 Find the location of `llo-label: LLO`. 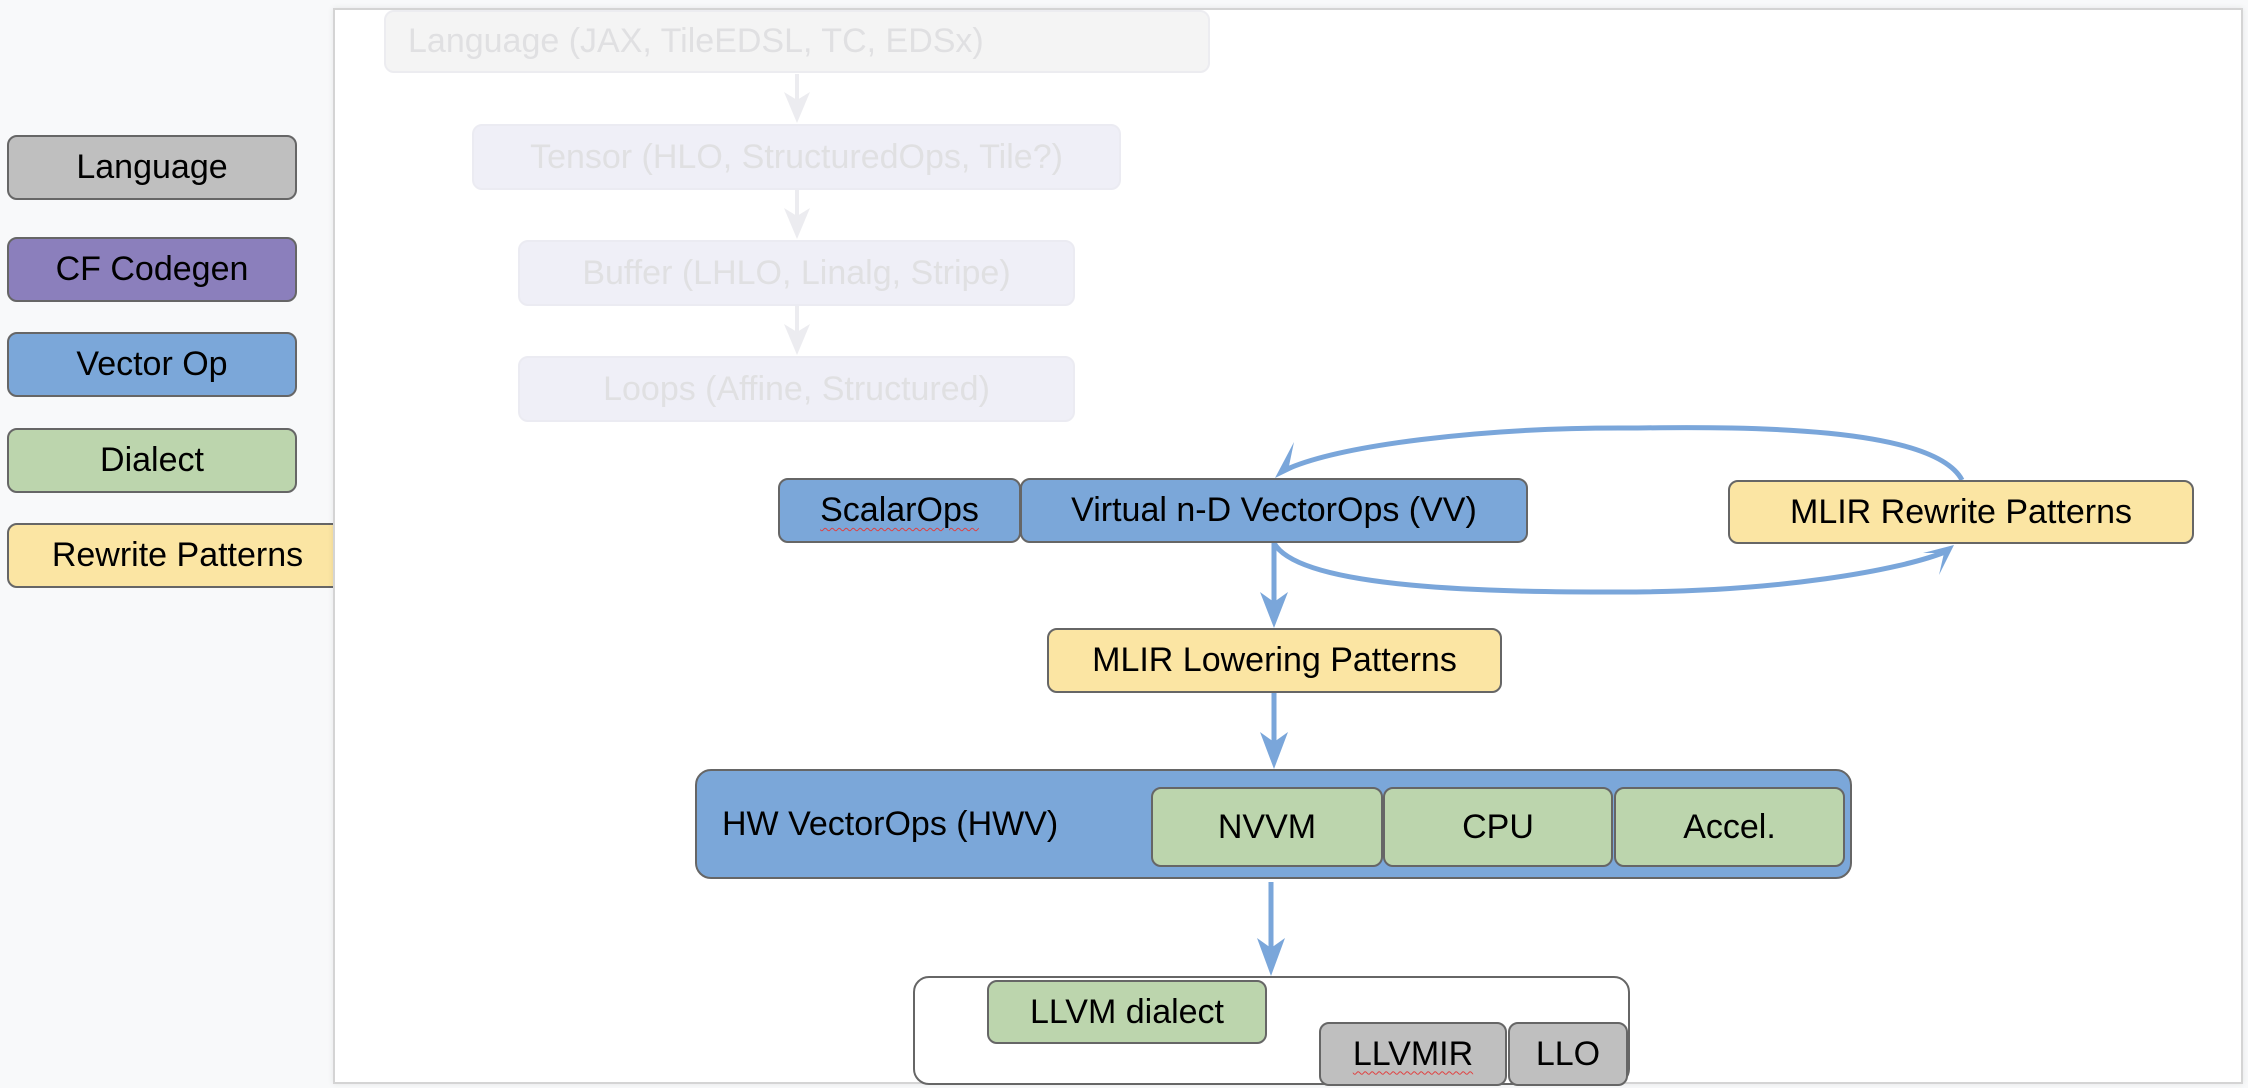

llo-label: LLO is located at coordinates (1568, 1053).